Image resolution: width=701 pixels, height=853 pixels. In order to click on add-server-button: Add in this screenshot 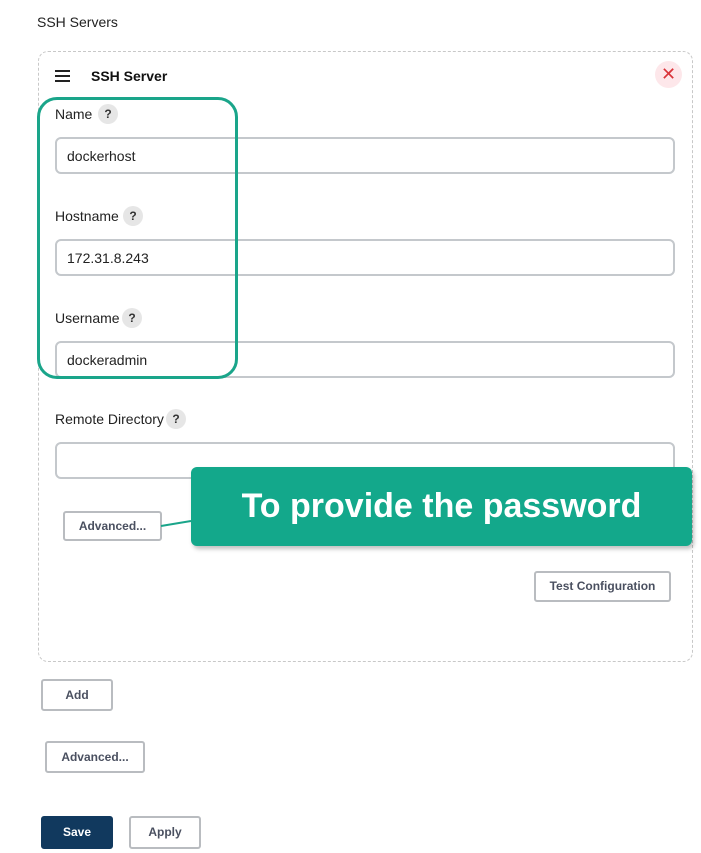, I will do `click(77, 695)`.